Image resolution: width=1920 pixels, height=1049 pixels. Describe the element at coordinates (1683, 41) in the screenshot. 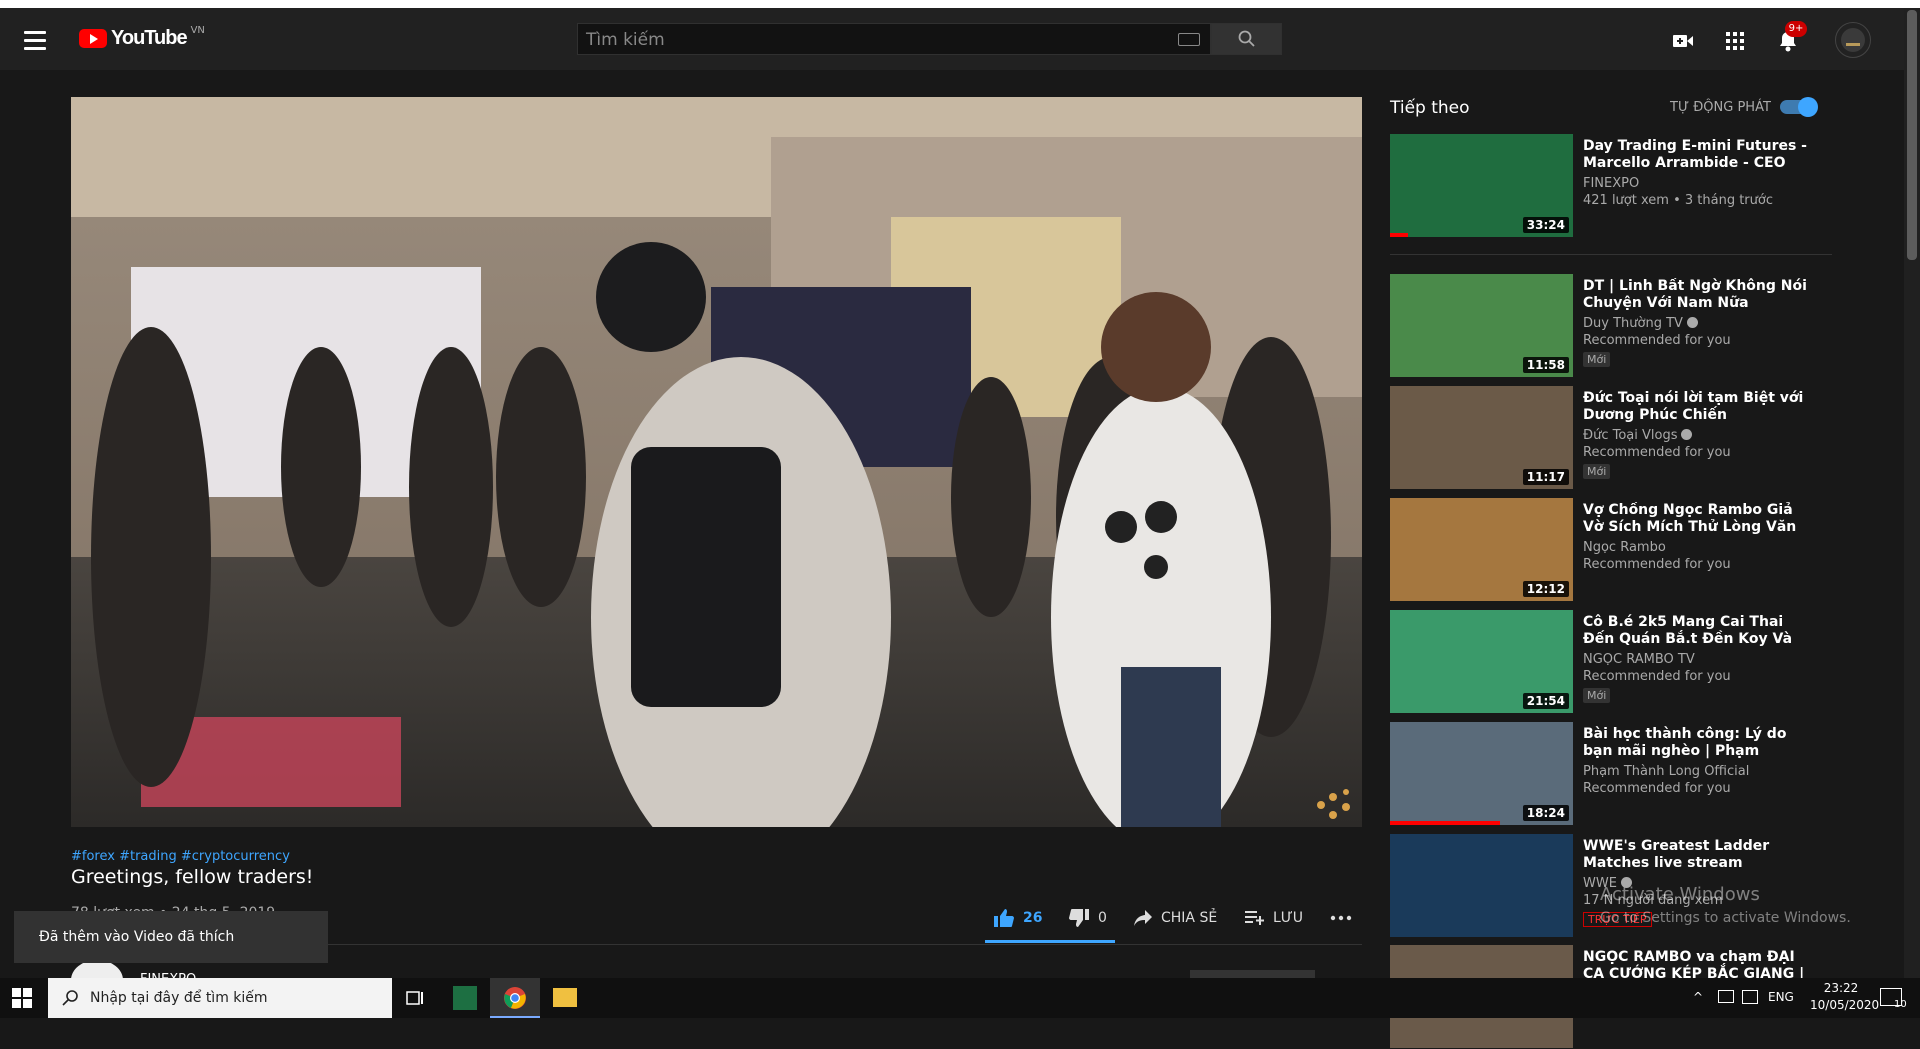

I see `create-video-icon` at that location.